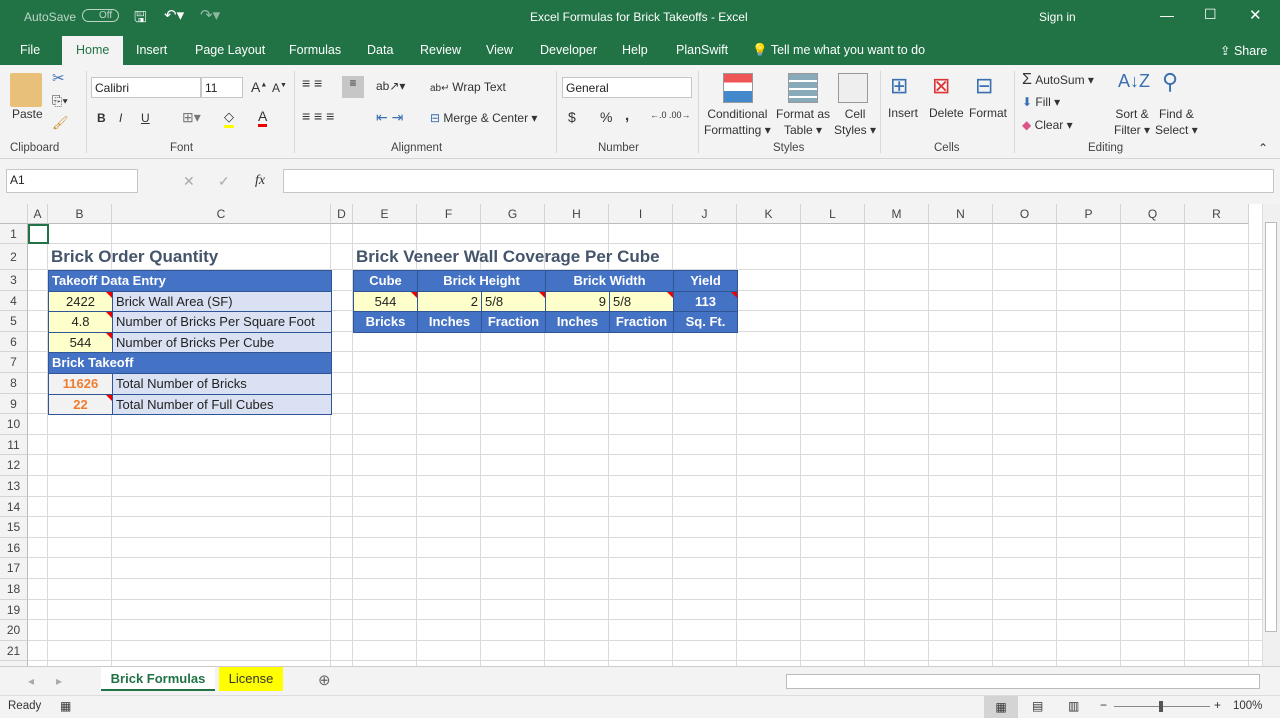  What do you see at coordinates (38, 214) in the screenshot?
I see `column-header-A: A` at bounding box center [38, 214].